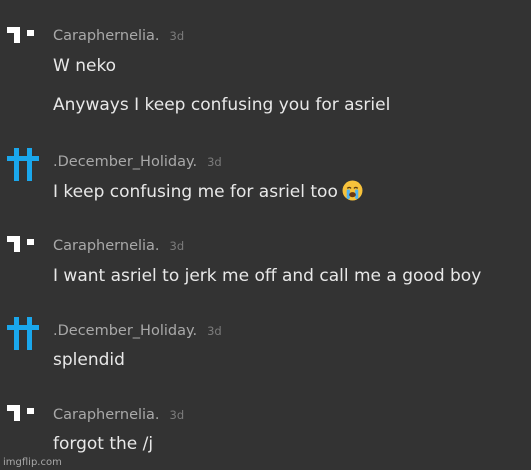 The image size is (531, 470). Describe the element at coordinates (89, 360) in the screenshot. I see `message-text: splendid` at that location.